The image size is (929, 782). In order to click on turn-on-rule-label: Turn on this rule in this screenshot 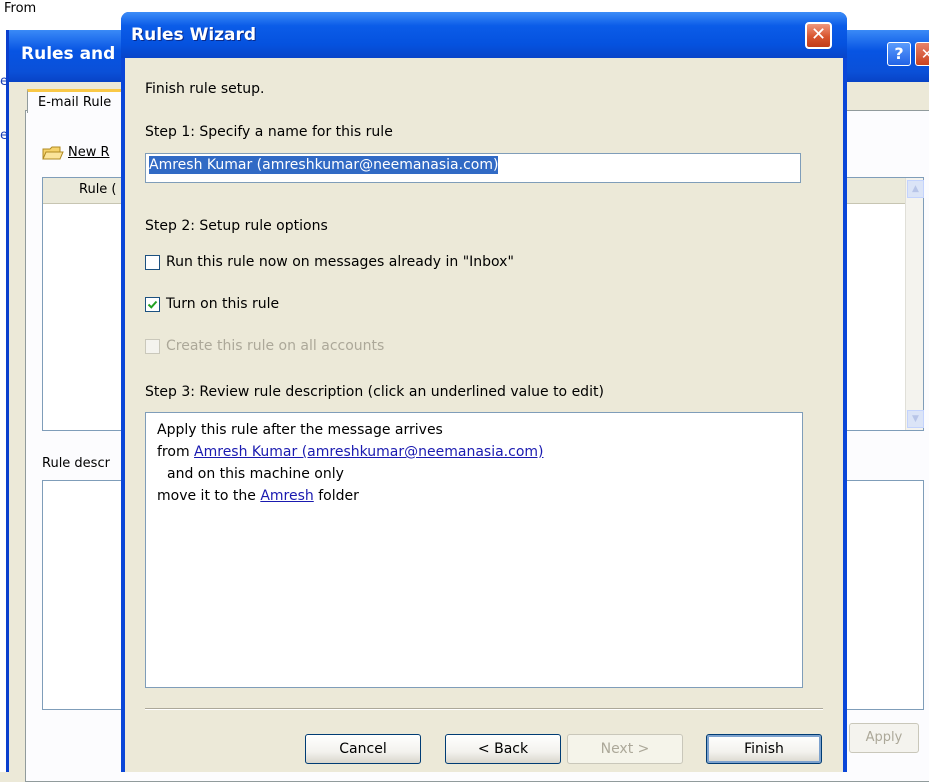, I will do `click(223, 304)`.